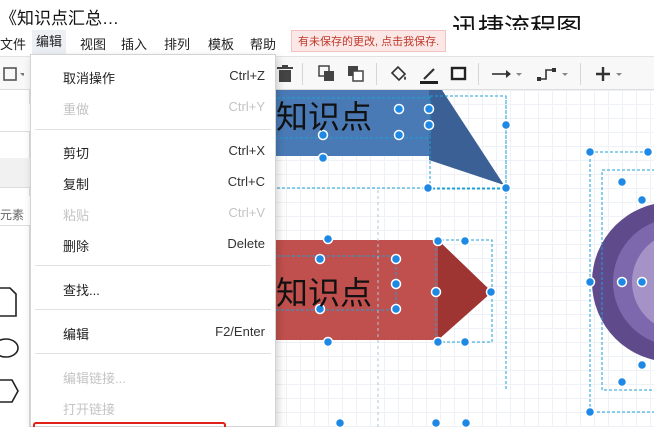 The width and height of the screenshot is (654, 427). What do you see at coordinates (93, 43) in the screenshot?
I see `menu-view: 视图` at bounding box center [93, 43].